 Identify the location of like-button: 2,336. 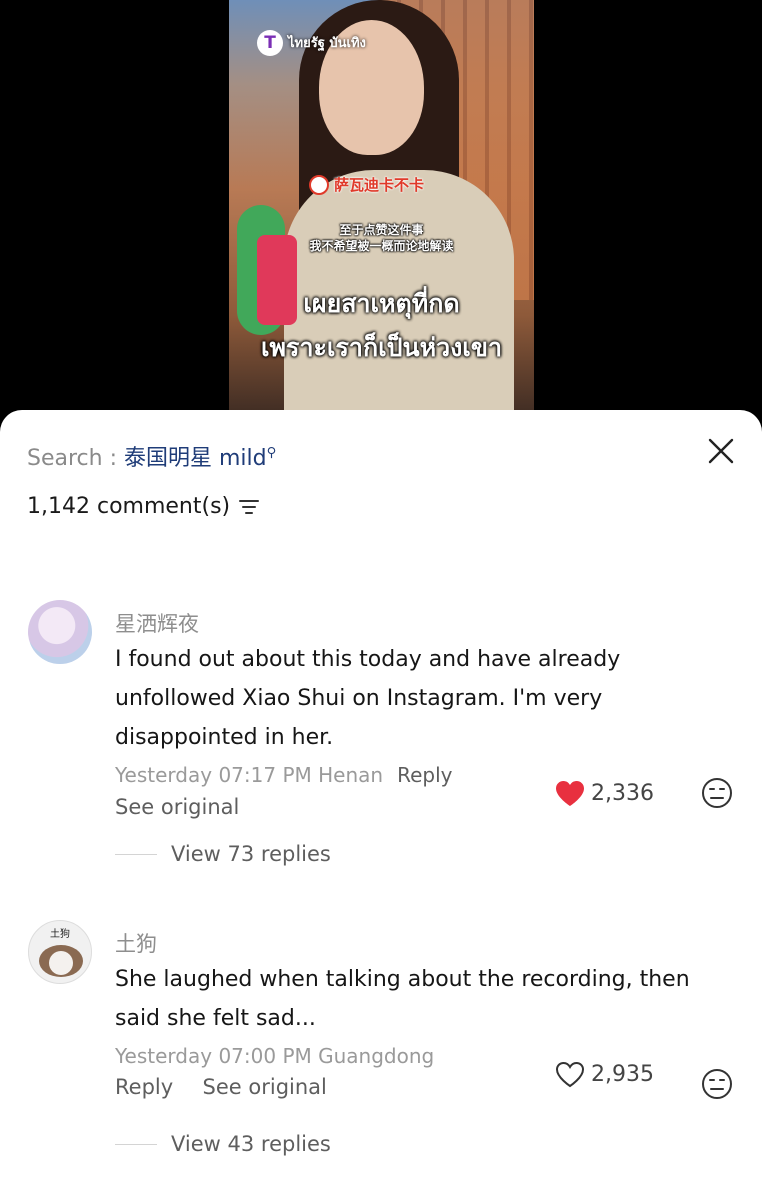
(604, 793).